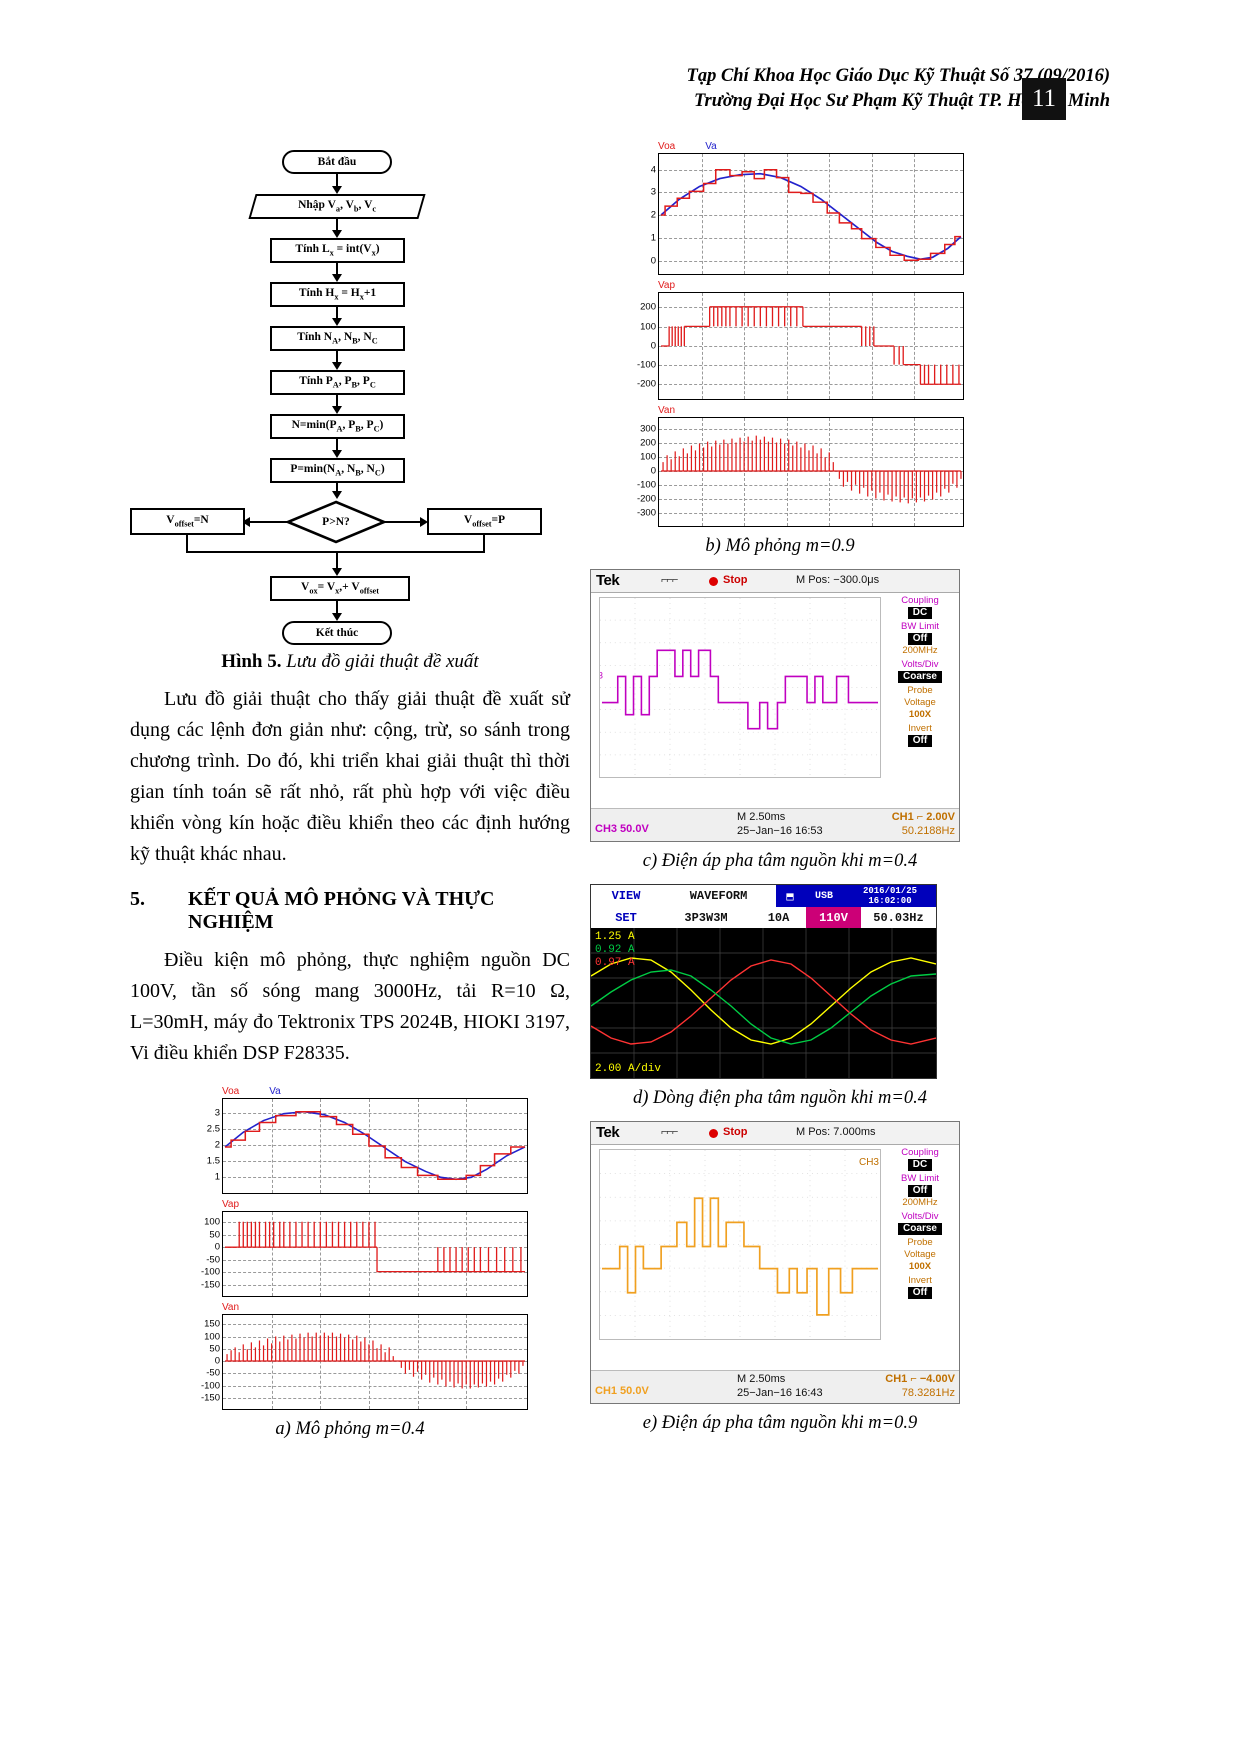  I want to click on hioki-set-label: SET, so click(626, 917).